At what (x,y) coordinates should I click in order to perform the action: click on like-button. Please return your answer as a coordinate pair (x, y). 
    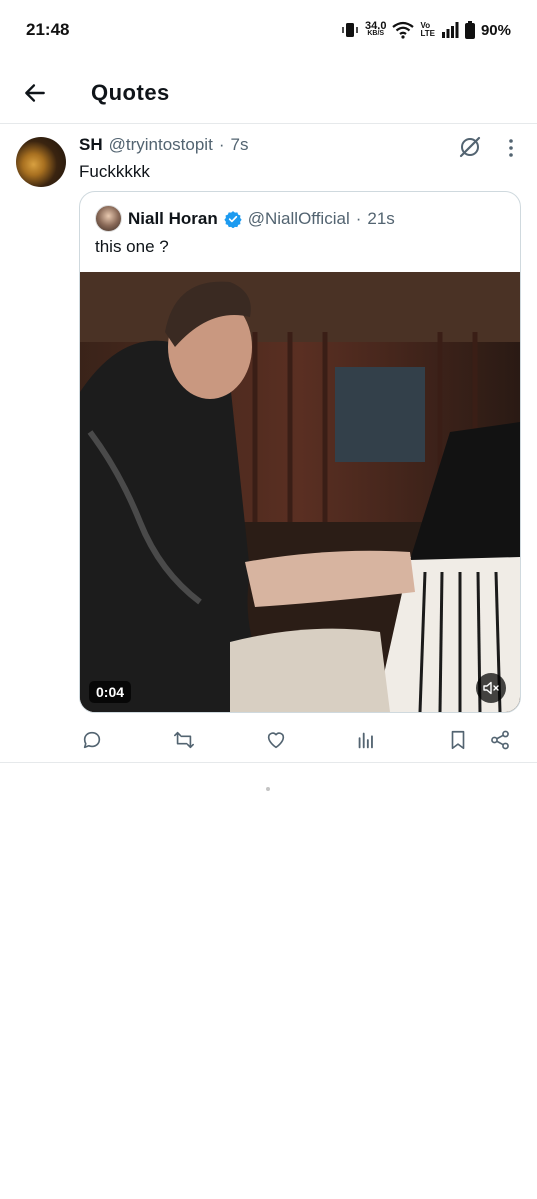
    Looking at the image, I should click on (276, 740).